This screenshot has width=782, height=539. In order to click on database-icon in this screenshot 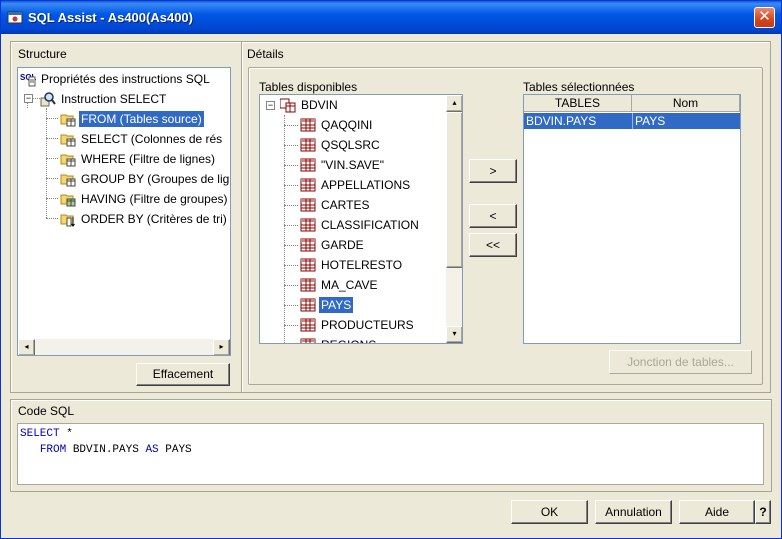, I will do `click(287, 105)`.